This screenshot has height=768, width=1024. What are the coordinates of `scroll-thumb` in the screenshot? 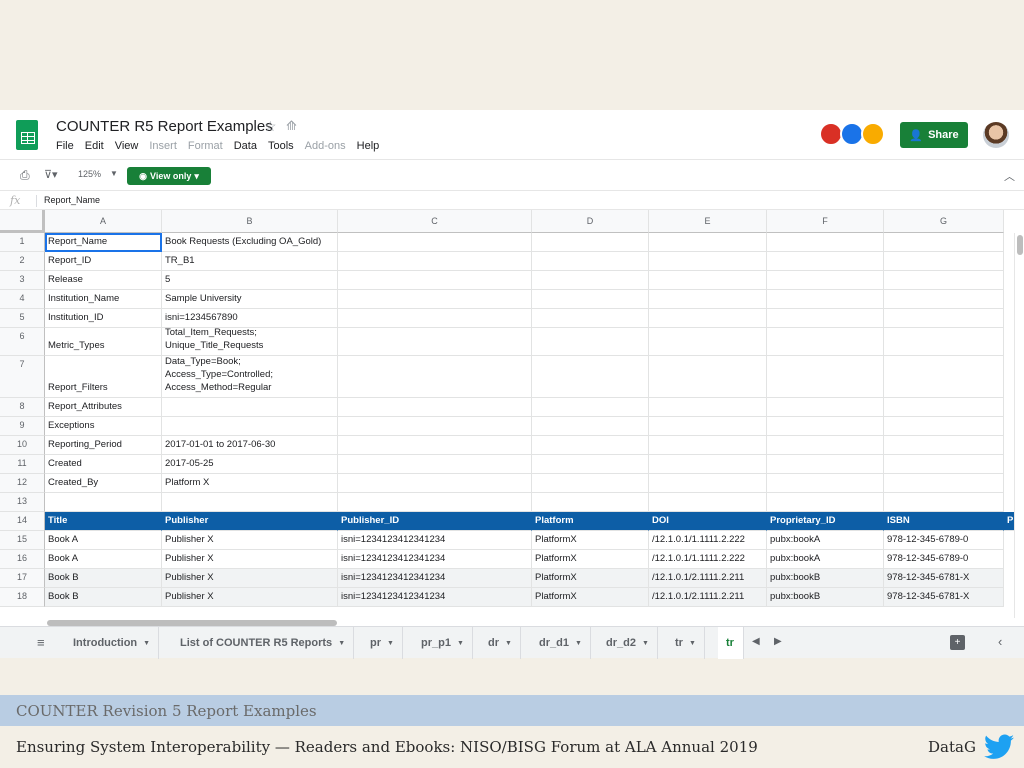 It's located at (1020, 245).